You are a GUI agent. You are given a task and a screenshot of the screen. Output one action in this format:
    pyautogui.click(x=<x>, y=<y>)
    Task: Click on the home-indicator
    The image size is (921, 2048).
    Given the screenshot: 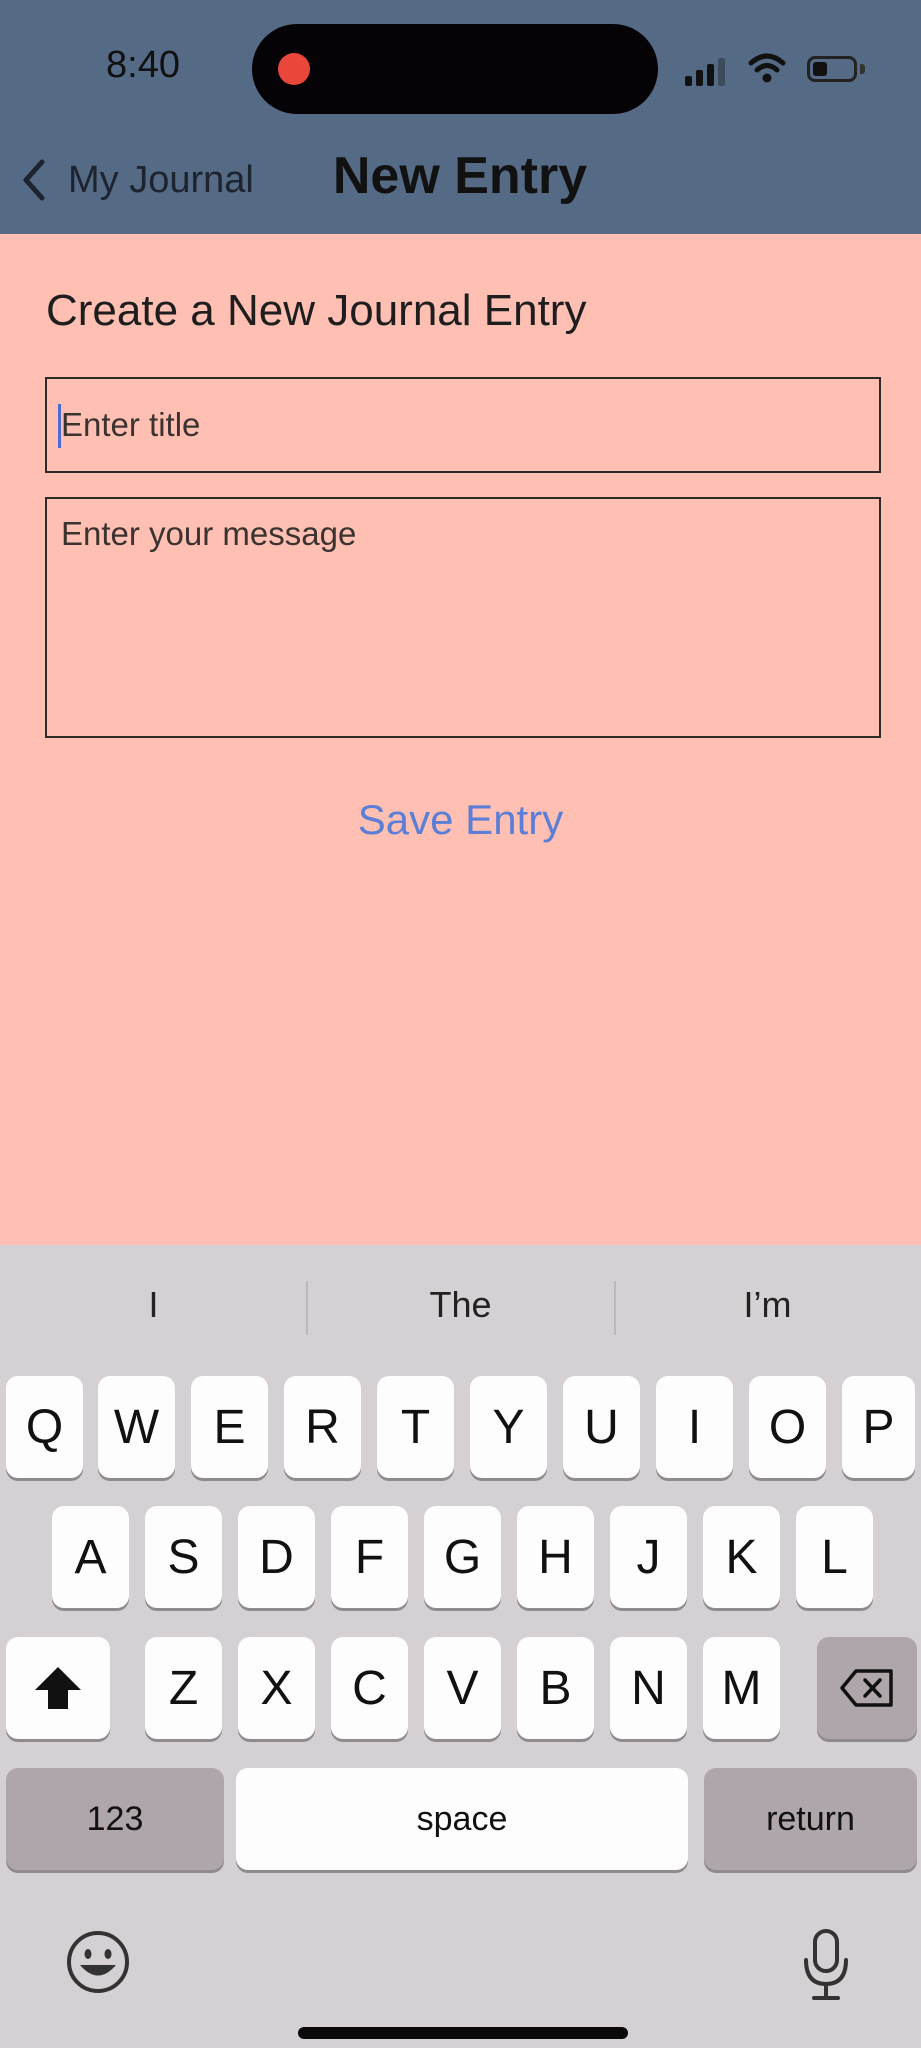 What is the action you would take?
    pyautogui.click(x=463, y=2033)
    